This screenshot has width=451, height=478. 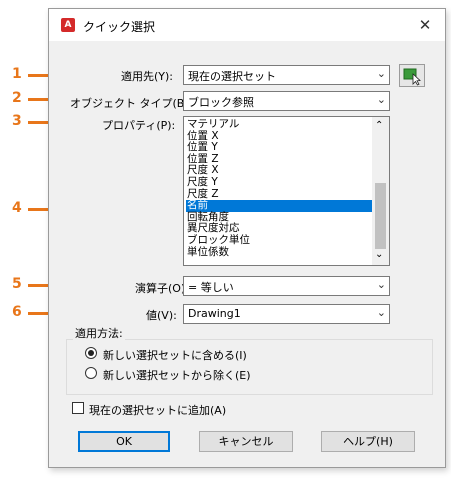 What do you see at coordinates (177, 375) in the screenshot?
I see `exclude-radio-label: 新しい選択セットから除く(E)` at bounding box center [177, 375].